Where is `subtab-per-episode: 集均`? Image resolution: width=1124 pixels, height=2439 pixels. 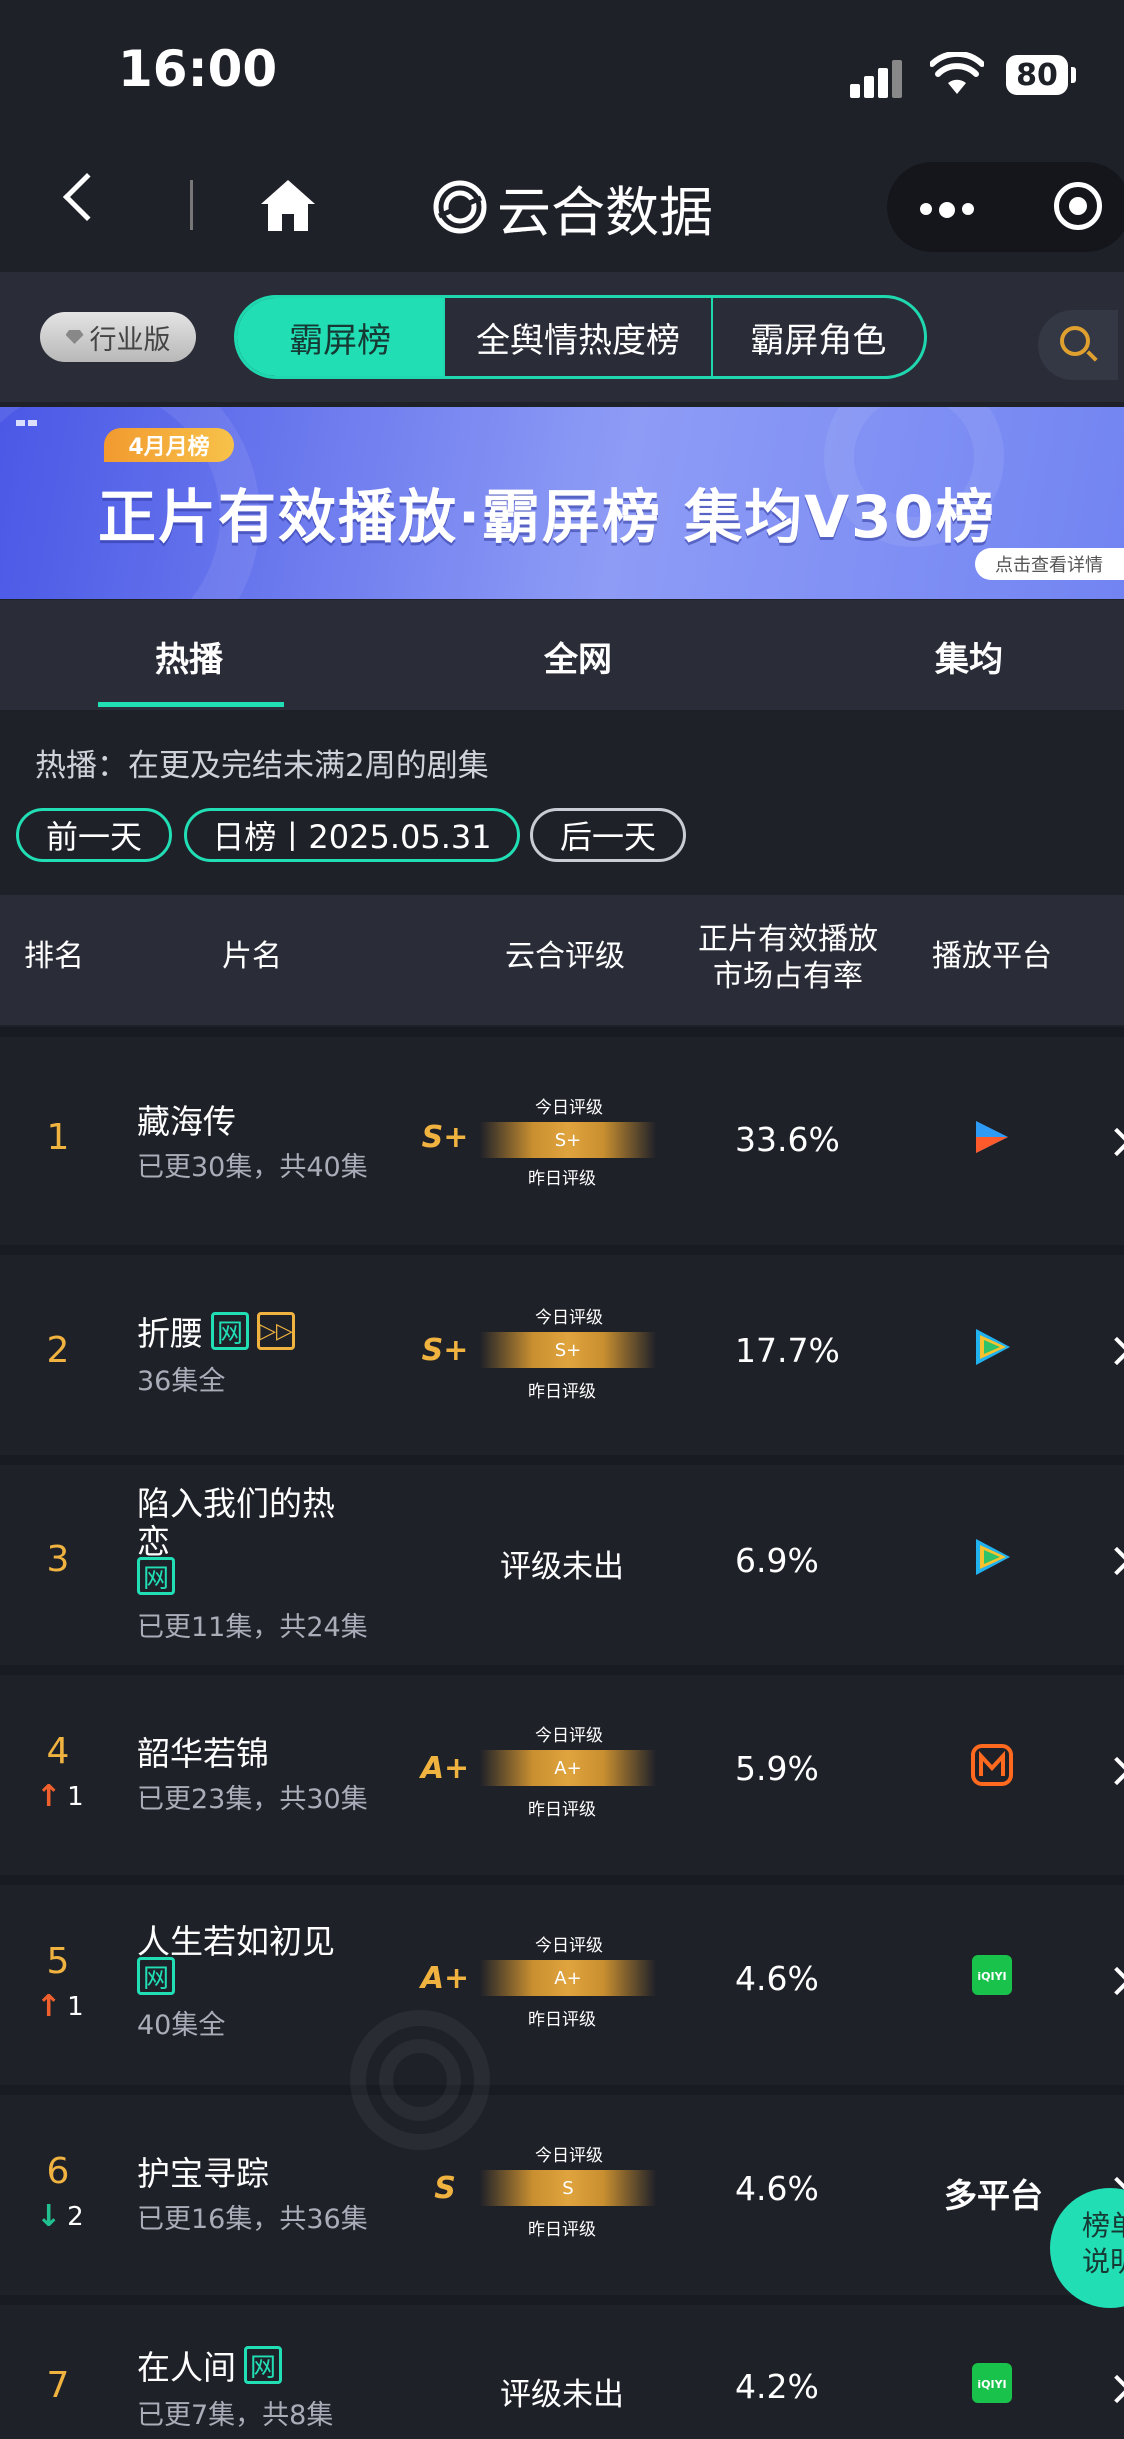
subtab-per-episode: 集均 is located at coordinates (969, 656).